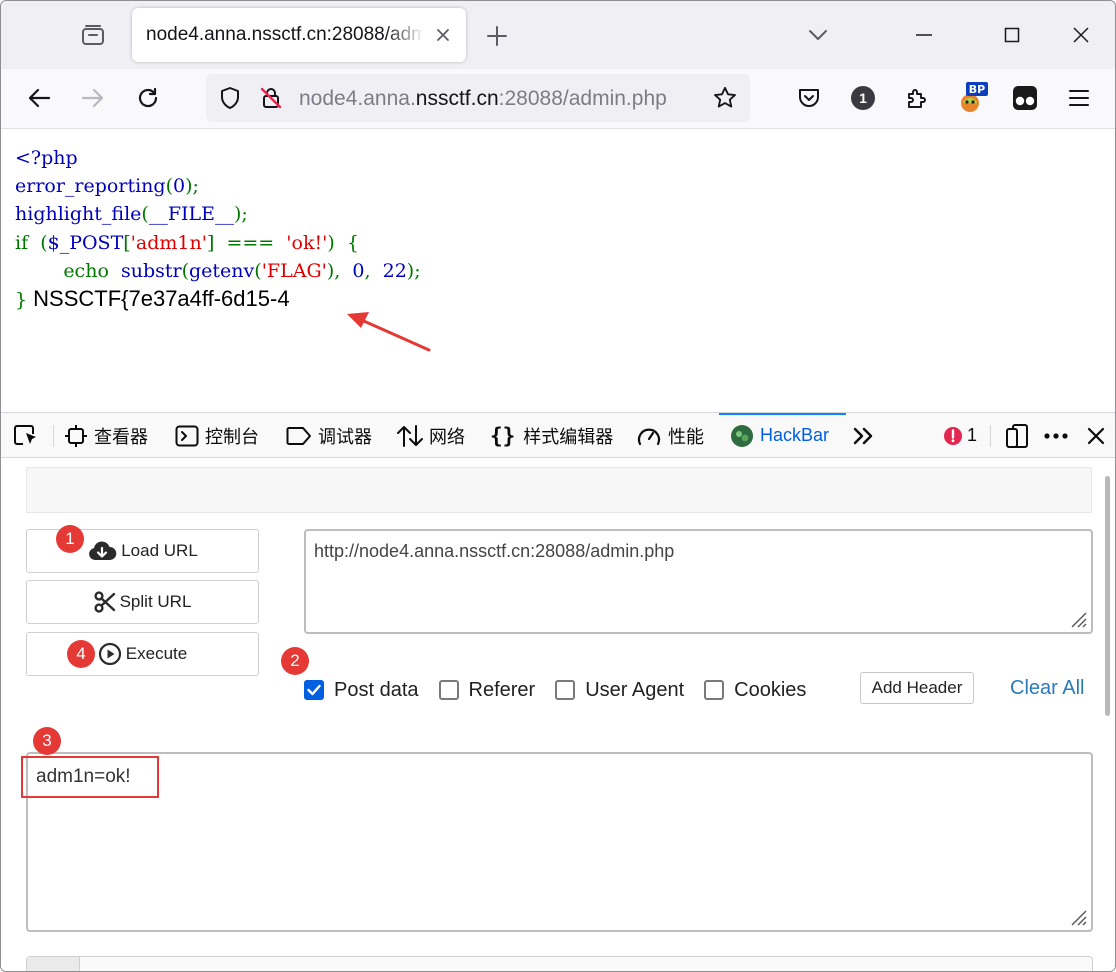  Describe the element at coordinates (142, 602) in the screenshot. I see `split-url-button: Split URL` at that location.